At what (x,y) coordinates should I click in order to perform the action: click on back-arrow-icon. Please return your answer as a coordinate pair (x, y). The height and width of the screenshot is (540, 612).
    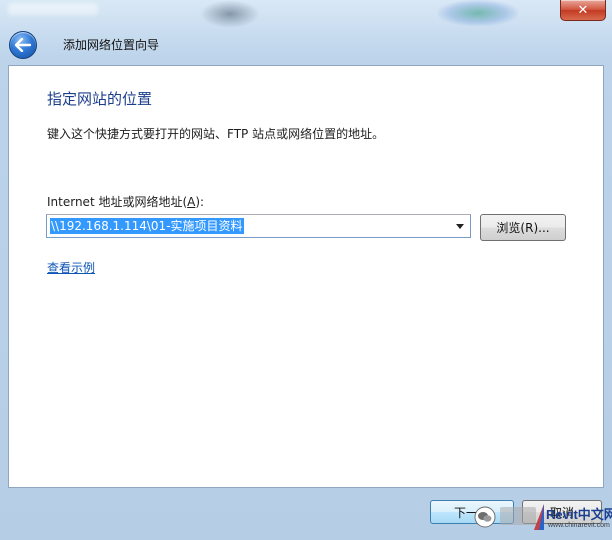
    Looking at the image, I should click on (23, 45).